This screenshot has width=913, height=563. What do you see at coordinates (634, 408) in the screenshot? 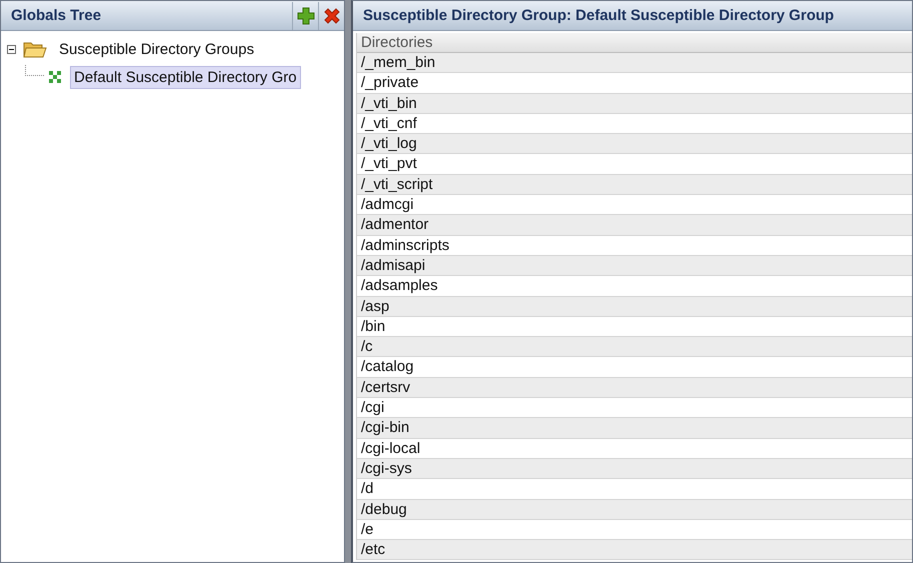
I see `table-cell: /cgi` at bounding box center [634, 408].